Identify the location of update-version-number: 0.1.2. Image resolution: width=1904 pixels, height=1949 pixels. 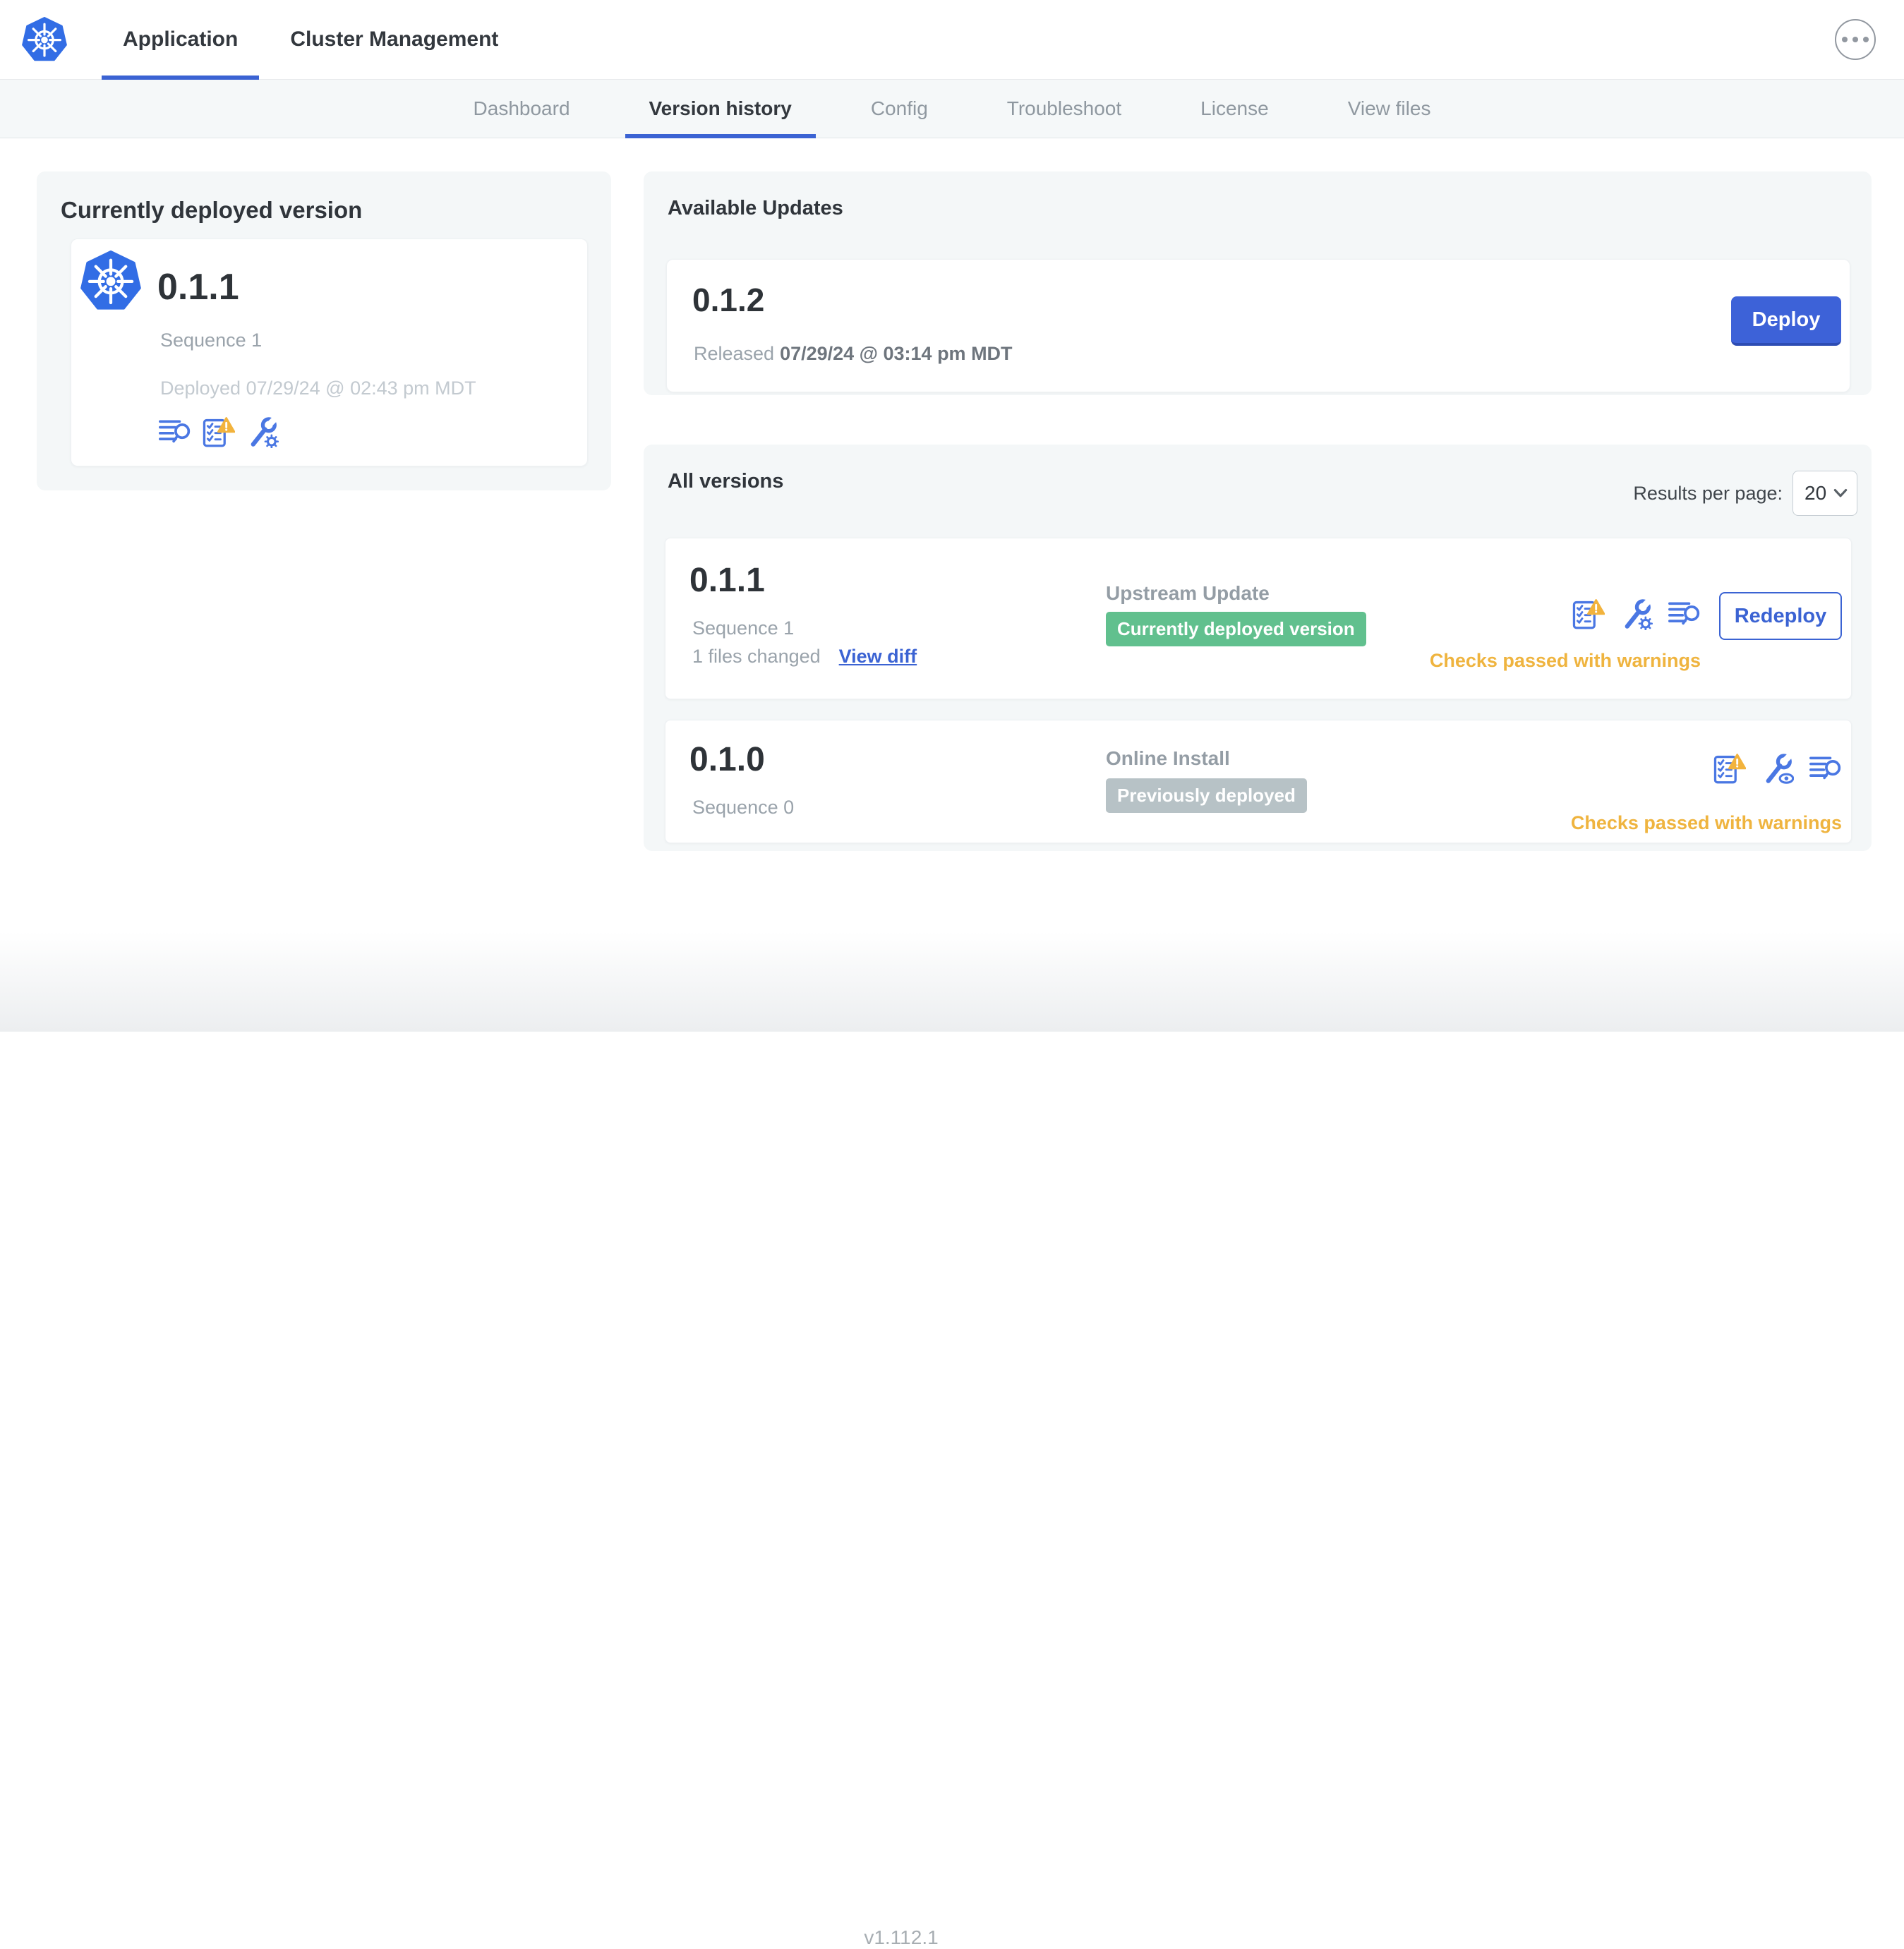
(728, 300).